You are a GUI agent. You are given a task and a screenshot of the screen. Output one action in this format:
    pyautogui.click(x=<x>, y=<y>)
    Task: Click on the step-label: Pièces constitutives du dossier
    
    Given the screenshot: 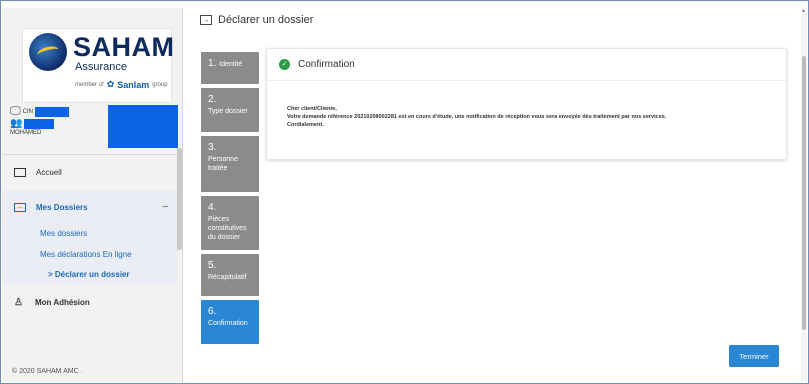 What is the action you would take?
    pyautogui.click(x=227, y=228)
    